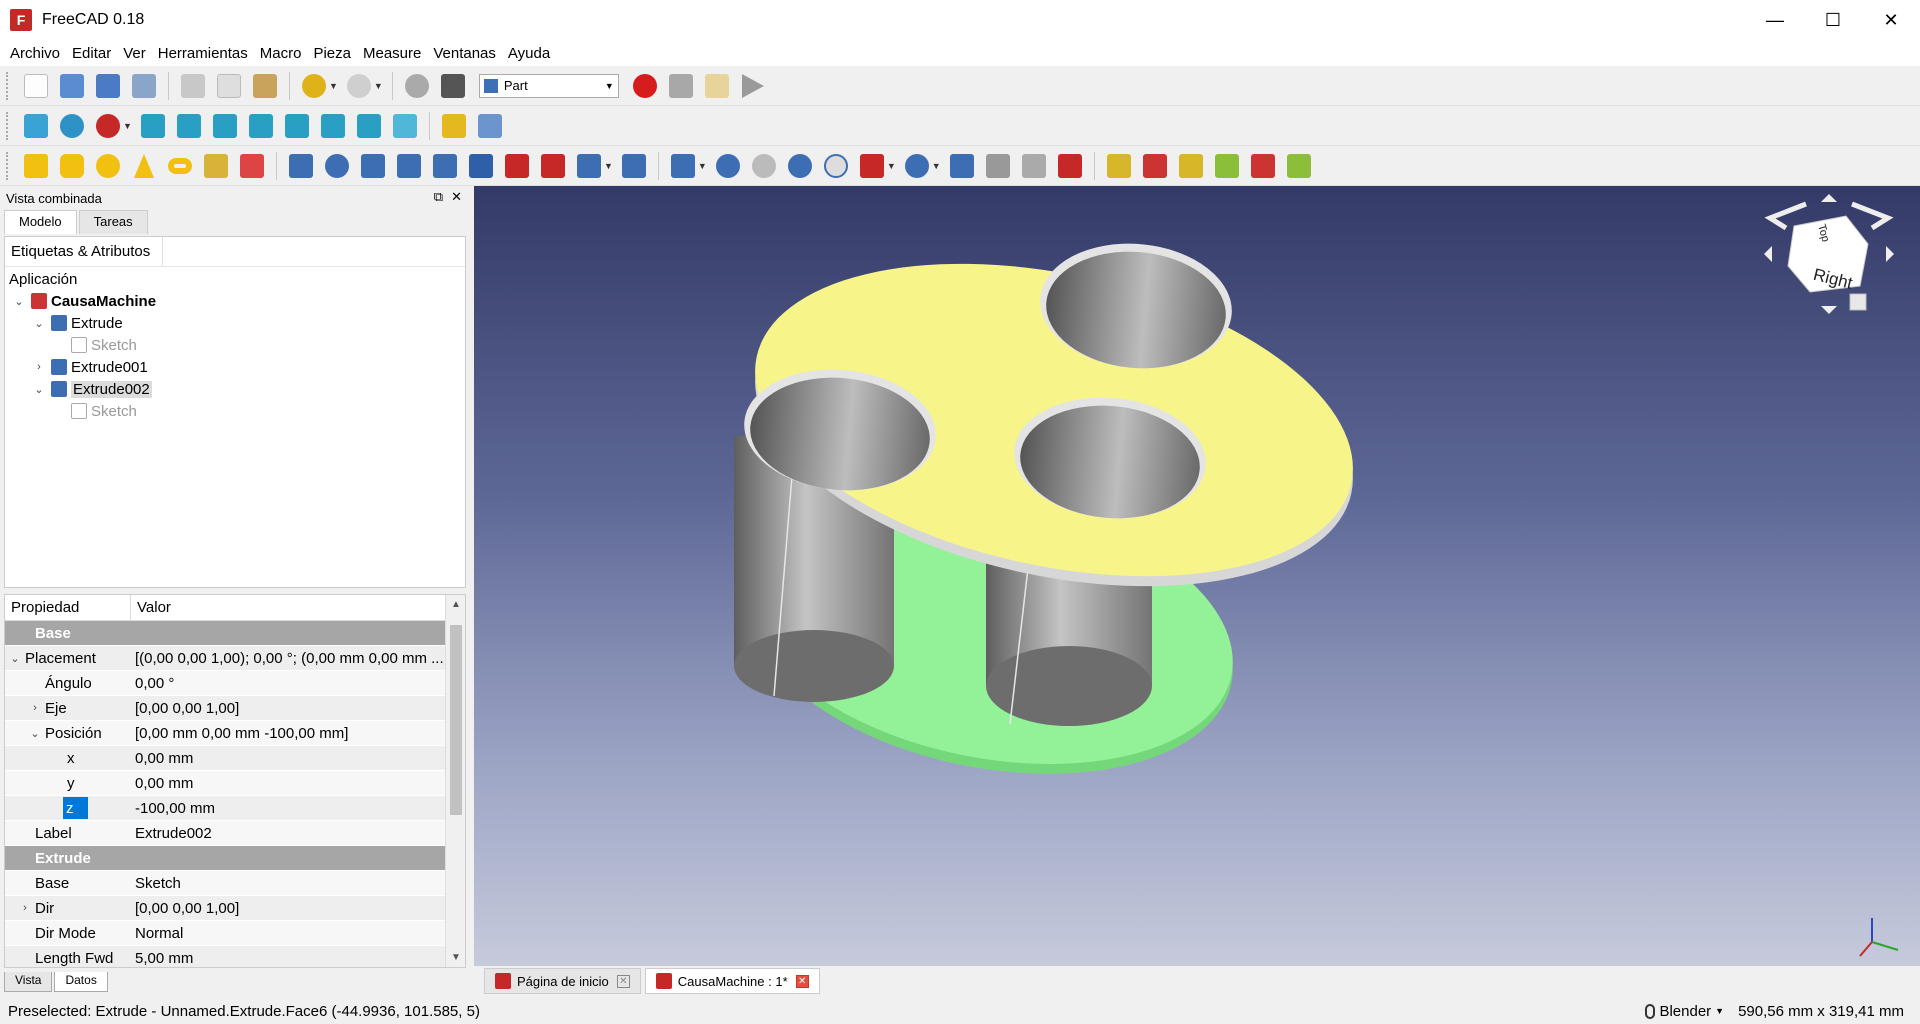 This screenshot has width=1920, height=1024. What do you see at coordinates (225, 126) in the screenshot?
I see `view-top-button` at bounding box center [225, 126].